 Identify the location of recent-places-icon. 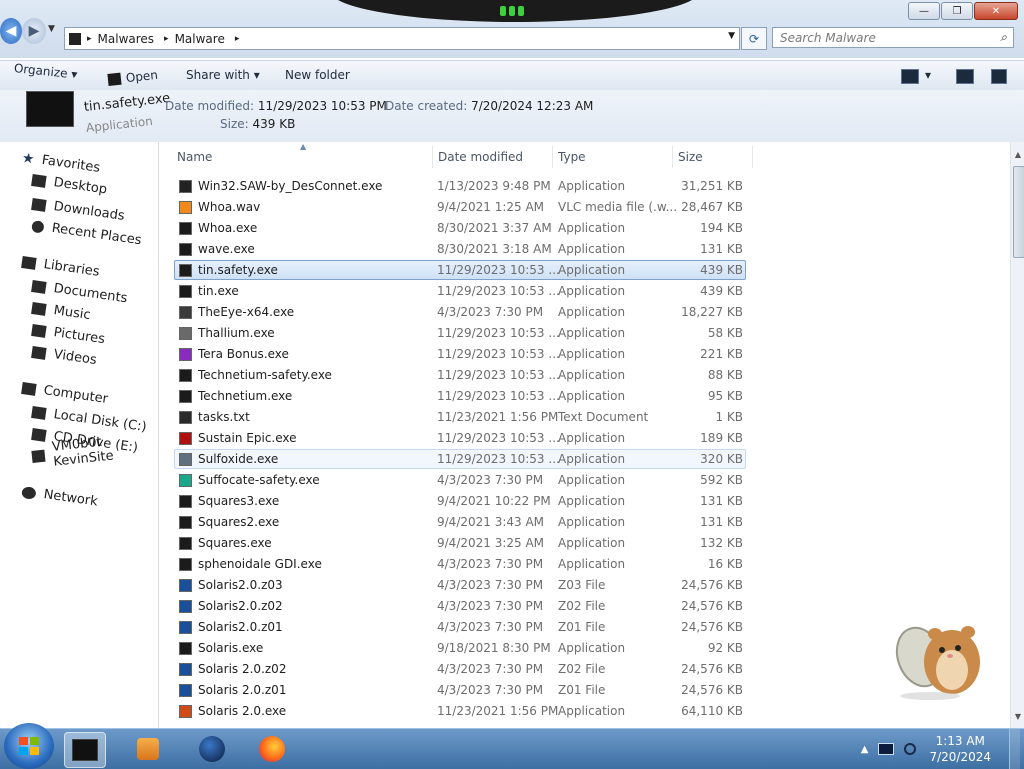
(38, 226).